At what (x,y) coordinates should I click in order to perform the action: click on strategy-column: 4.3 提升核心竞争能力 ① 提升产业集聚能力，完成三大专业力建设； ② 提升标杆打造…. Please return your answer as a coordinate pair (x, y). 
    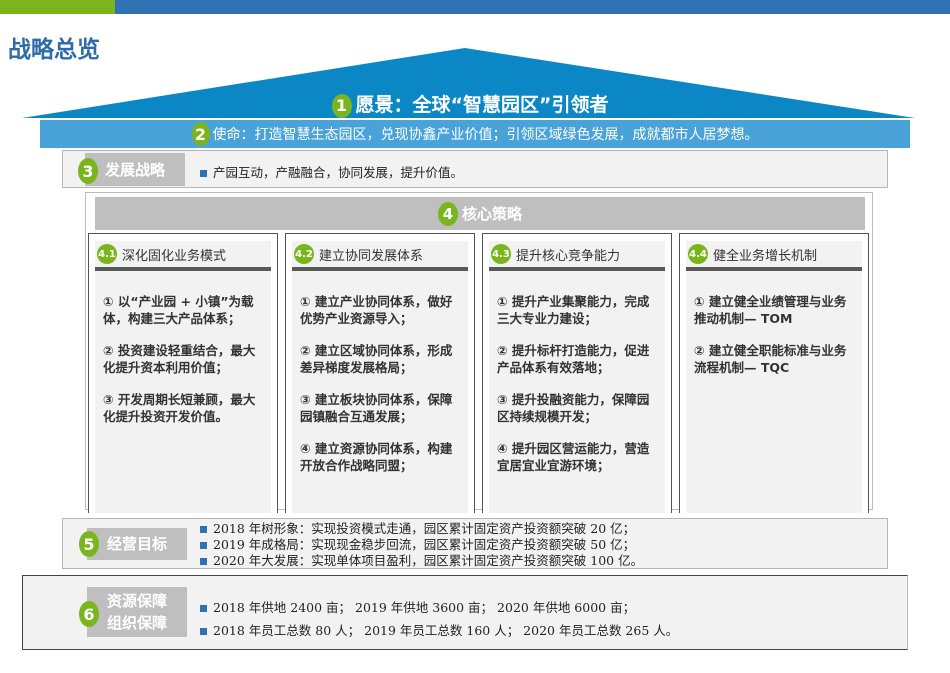
    Looking at the image, I should click on (577, 373).